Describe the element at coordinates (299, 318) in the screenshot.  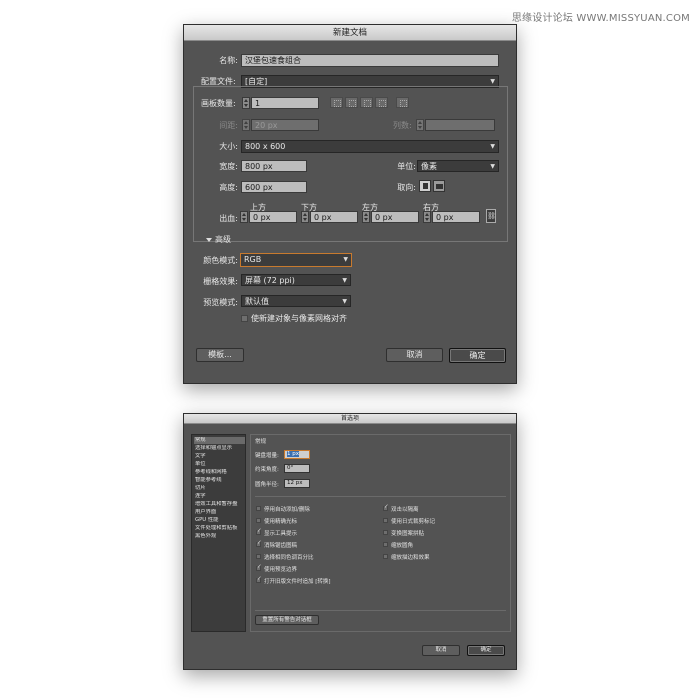
I see `align-pixel-label: 使新建对象与像素网格对齐` at that location.